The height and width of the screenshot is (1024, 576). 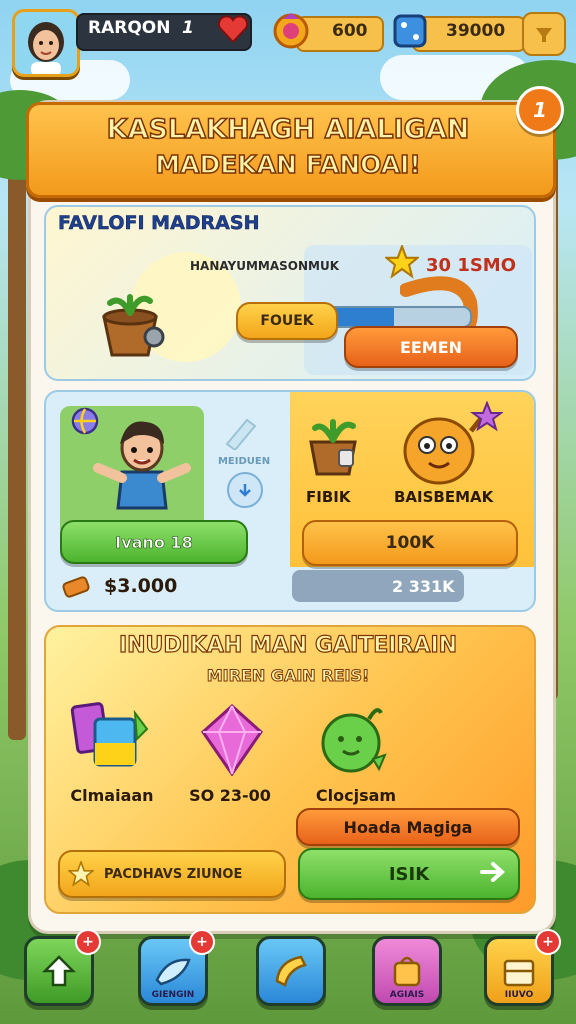 What do you see at coordinates (81, 874) in the screenshot?
I see `promo-star-icon` at bounding box center [81, 874].